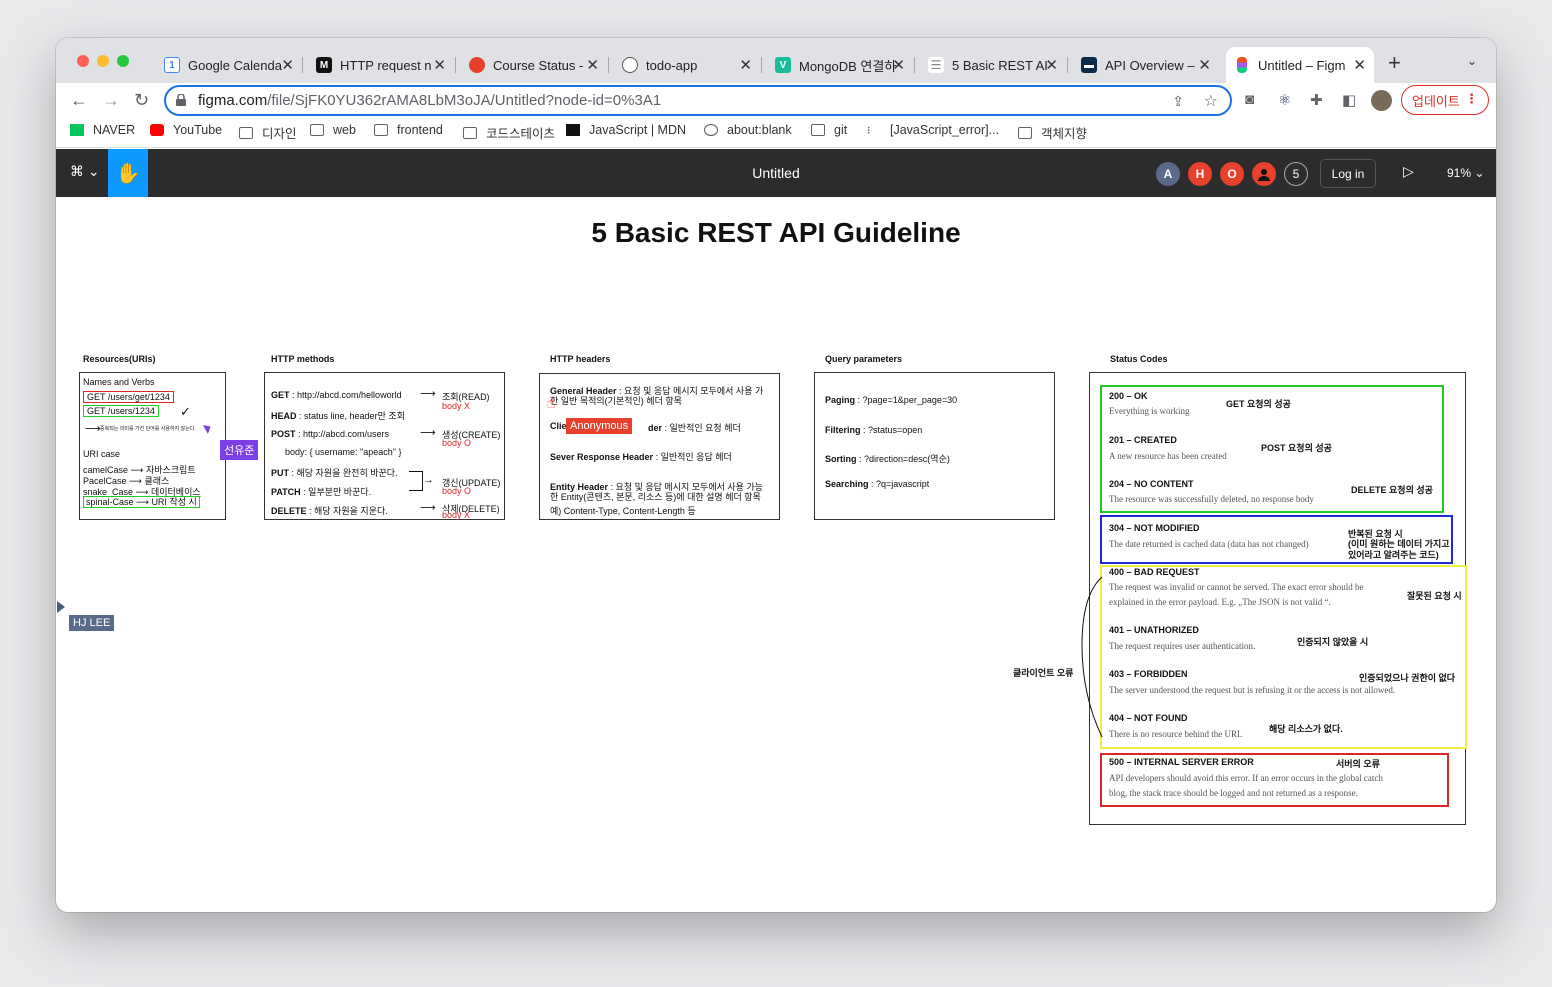 Image resolution: width=1552 pixels, height=987 pixels. What do you see at coordinates (128, 397) in the screenshot?
I see `bad-uri-example: GET /users/get/1234` at bounding box center [128, 397].